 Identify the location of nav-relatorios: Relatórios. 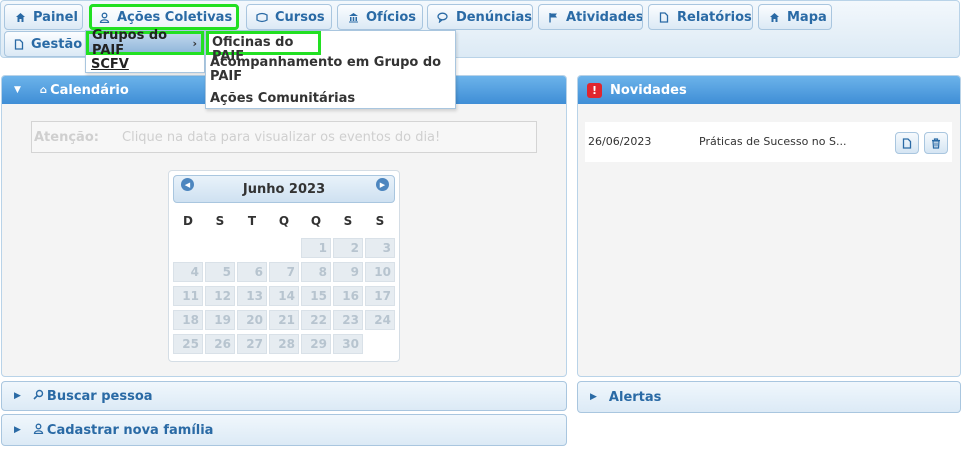
(700, 17).